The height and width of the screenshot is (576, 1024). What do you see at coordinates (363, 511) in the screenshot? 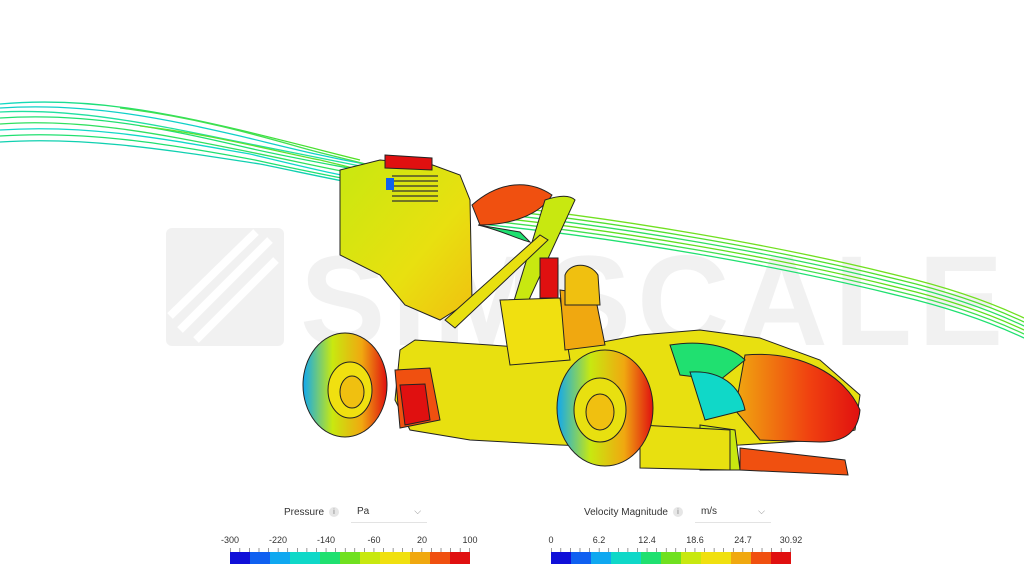
I see `pressure-unit-value: Pa` at bounding box center [363, 511].